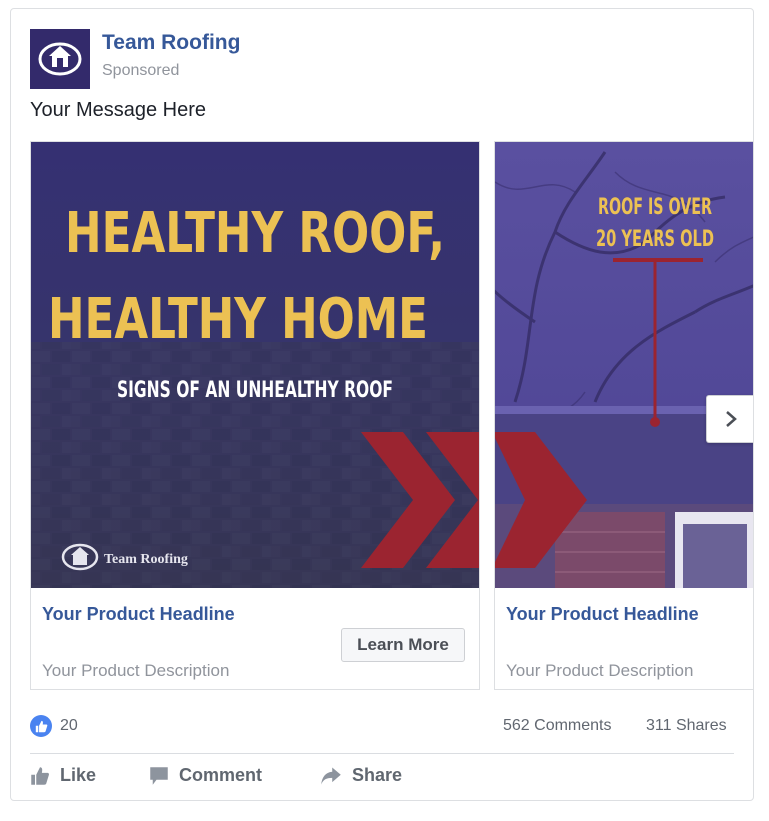 This screenshot has width=769, height=821. What do you see at coordinates (238, 319) in the screenshot?
I see `card-1-headline-line2: HEALTHY HOME` at bounding box center [238, 319].